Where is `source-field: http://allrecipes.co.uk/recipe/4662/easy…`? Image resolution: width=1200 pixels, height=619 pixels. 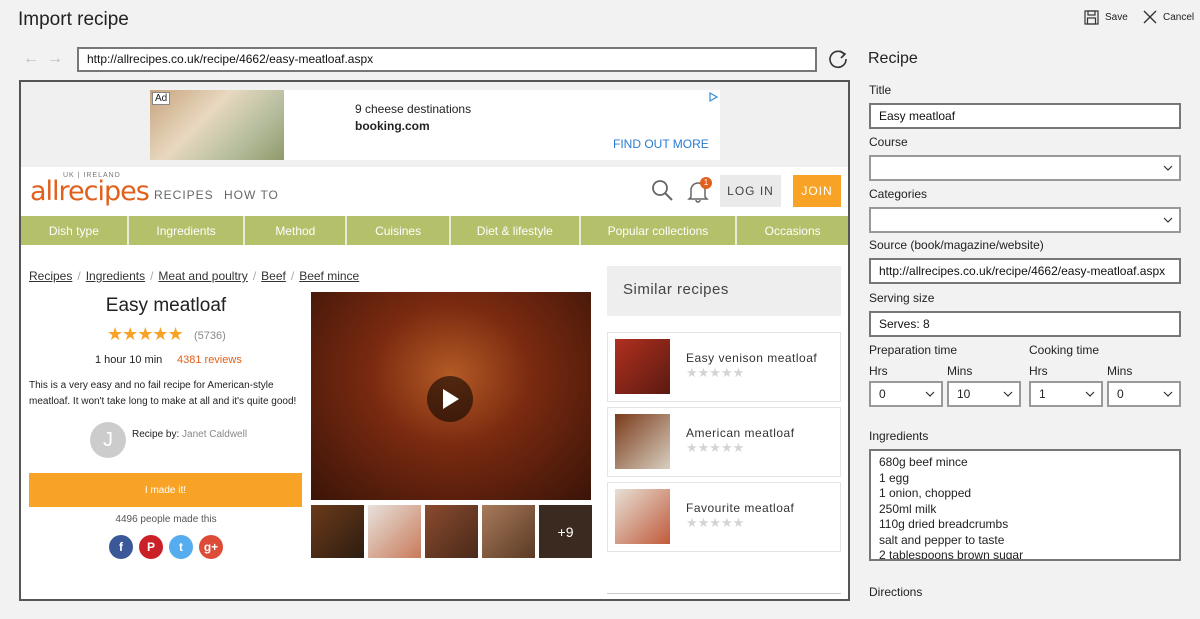 source-field: http://allrecipes.co.uk/recipe/4662/easy… is located at coordinates (1025, 271).